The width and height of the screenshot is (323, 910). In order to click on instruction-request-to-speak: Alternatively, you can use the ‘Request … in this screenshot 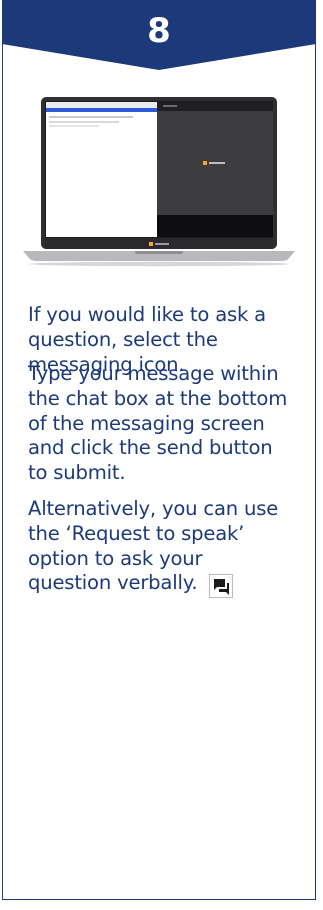, I will do `click(159, 548)`.